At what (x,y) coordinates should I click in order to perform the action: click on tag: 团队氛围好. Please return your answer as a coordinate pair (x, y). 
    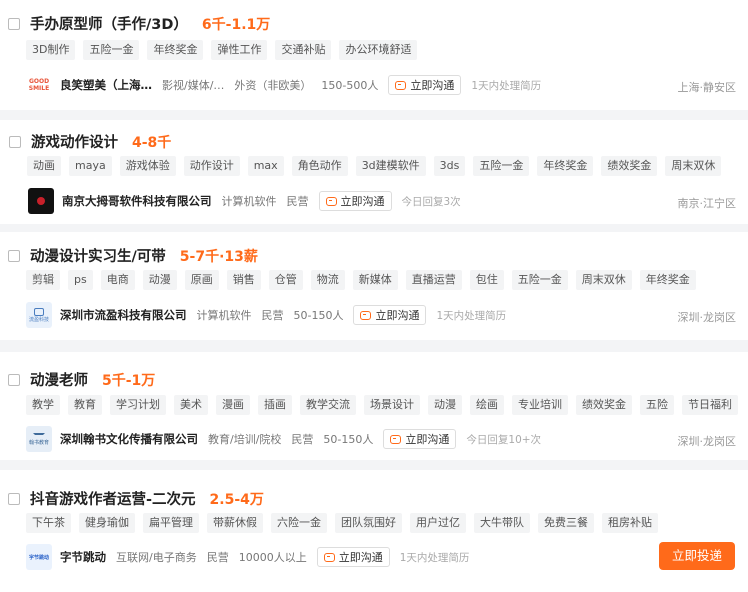
    Looking at the image, I should click on (368, 523).